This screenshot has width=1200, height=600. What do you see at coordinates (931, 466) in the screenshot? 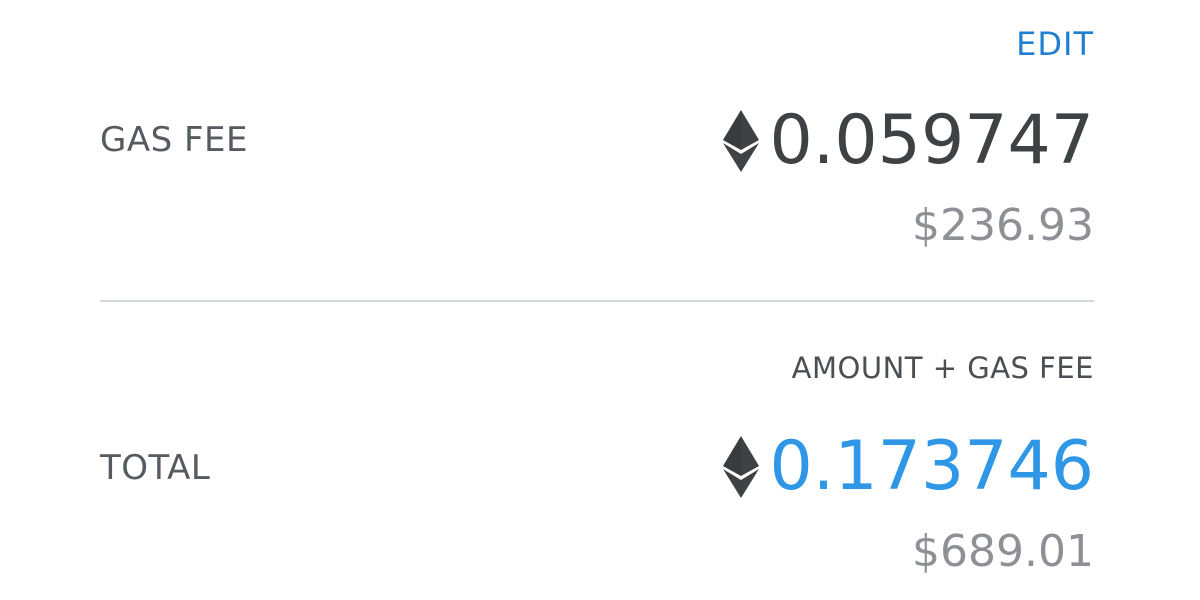
I see `total-eth-amount: 0.173746` at bounding box center [931, 466].